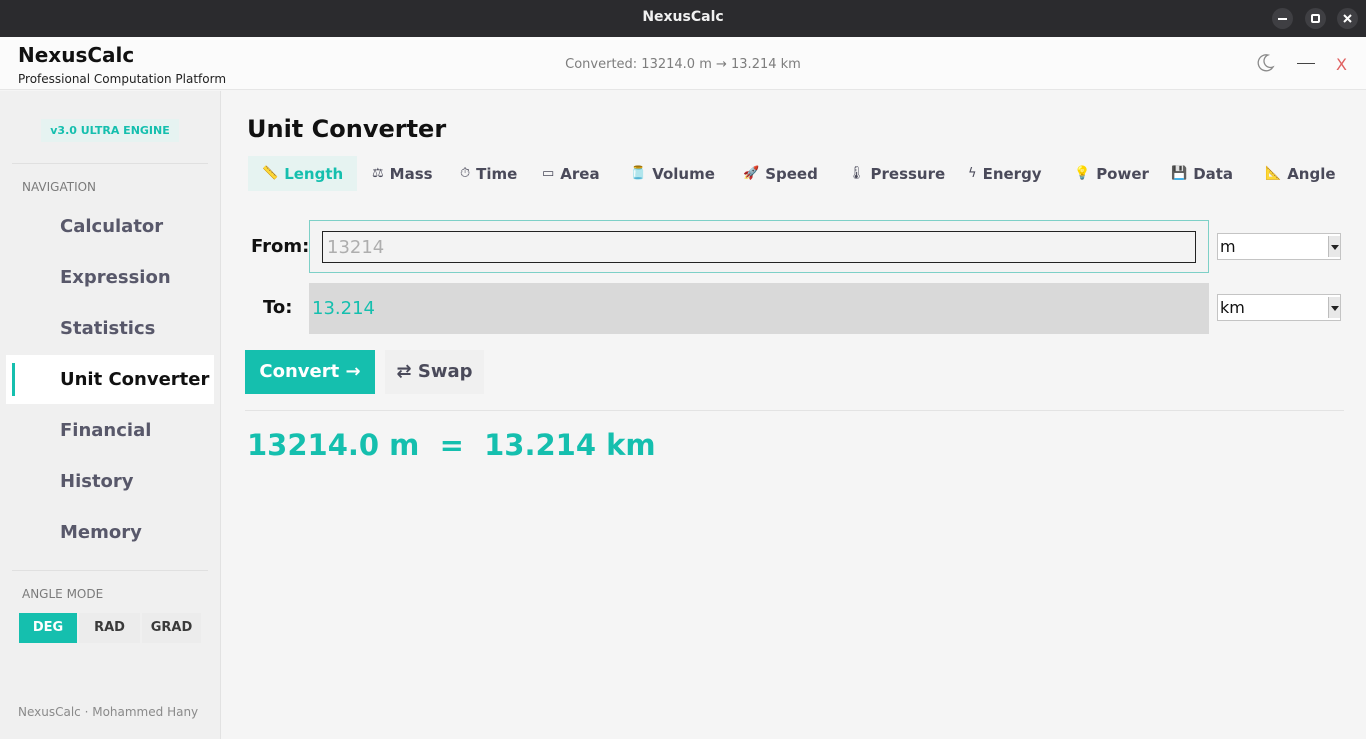 The height and width of the screenshot is (739, 1366). What do you see at coordinates (1279, 246) in the screenshot?
I see `from-unit-select: m` at bounding box center [1279, 246].